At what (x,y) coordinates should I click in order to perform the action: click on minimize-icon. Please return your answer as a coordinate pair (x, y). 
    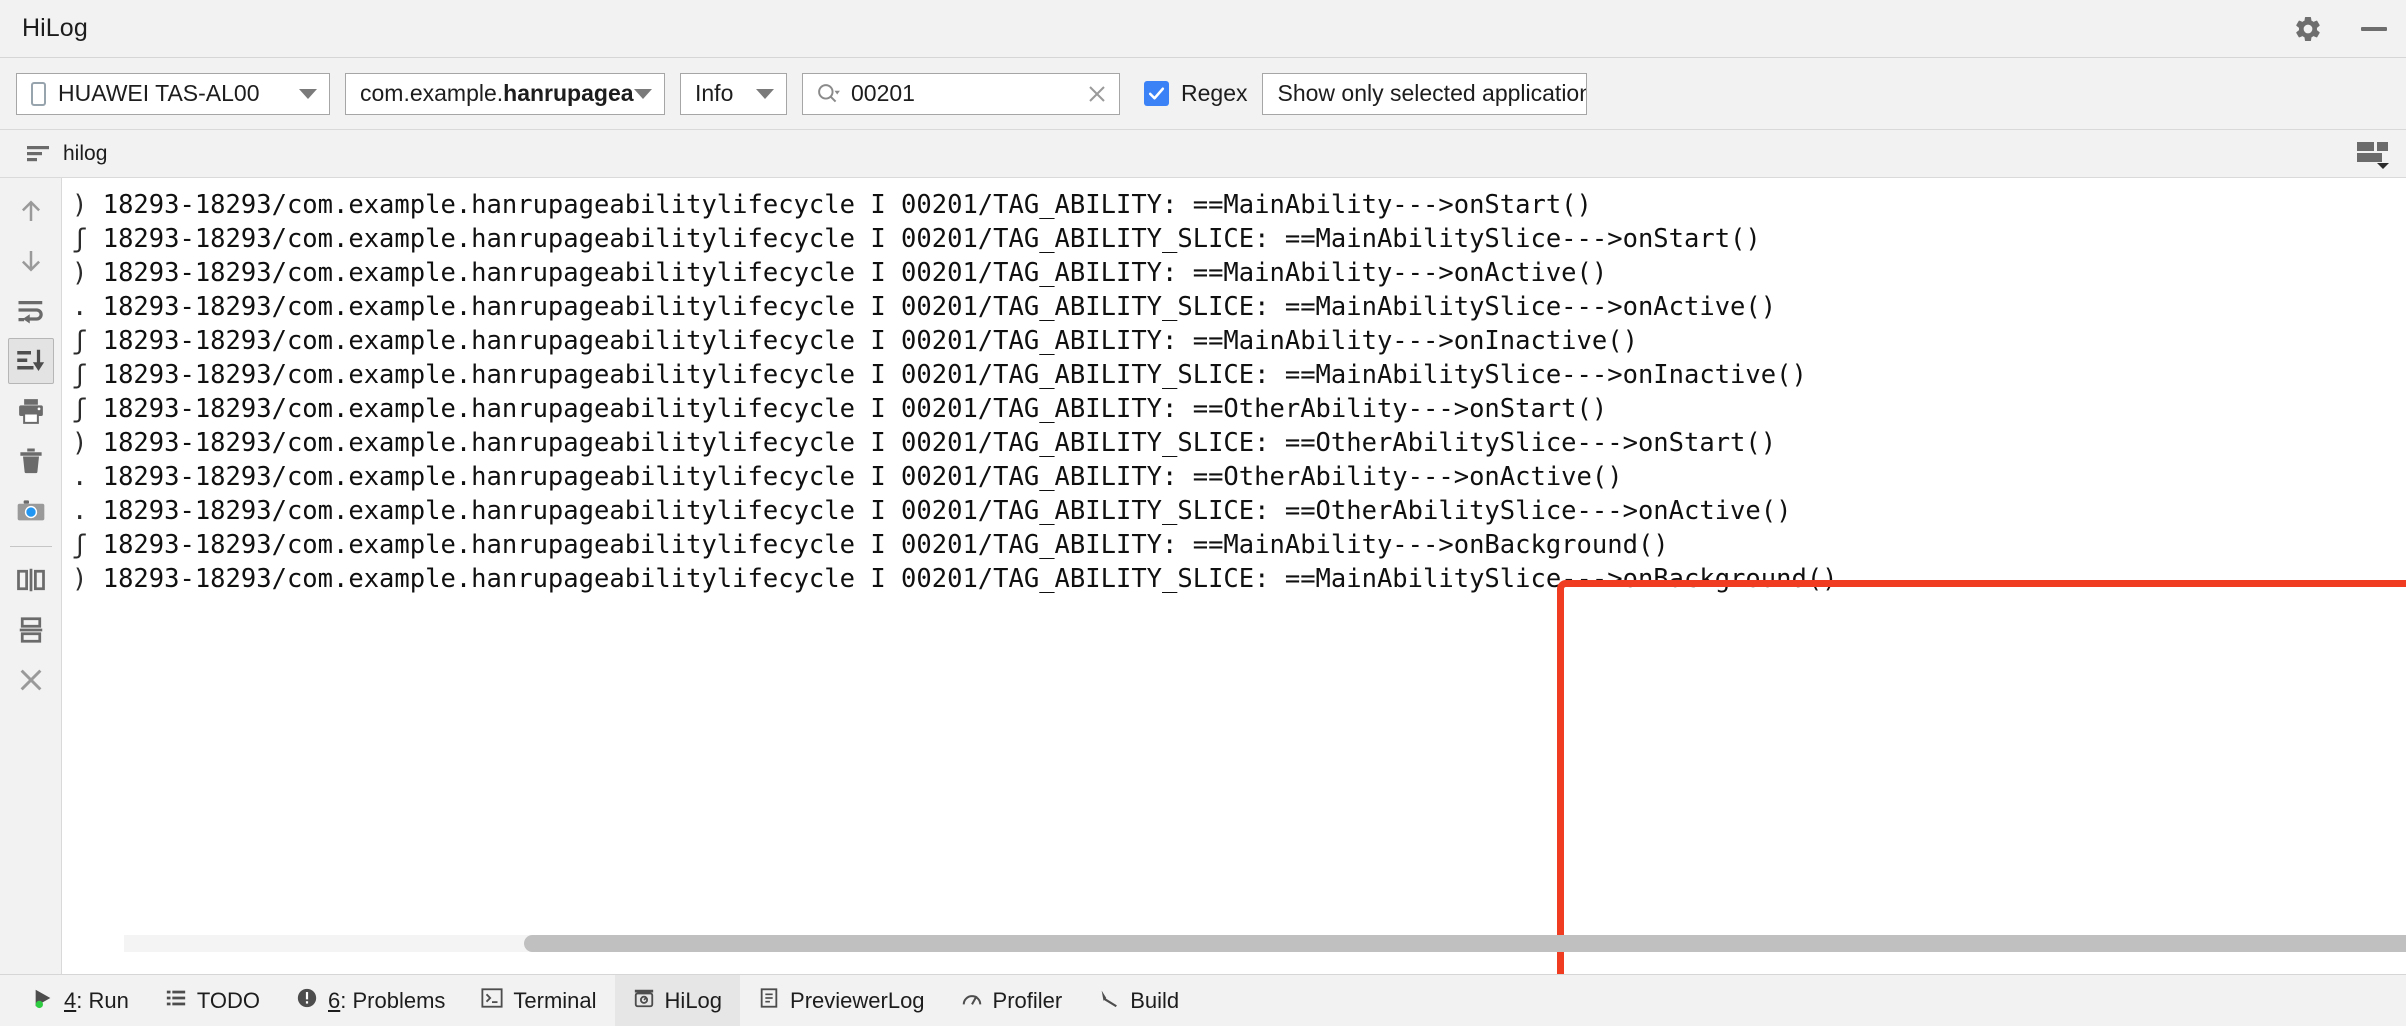
    Looking at the image, I should click on (2374, 29).